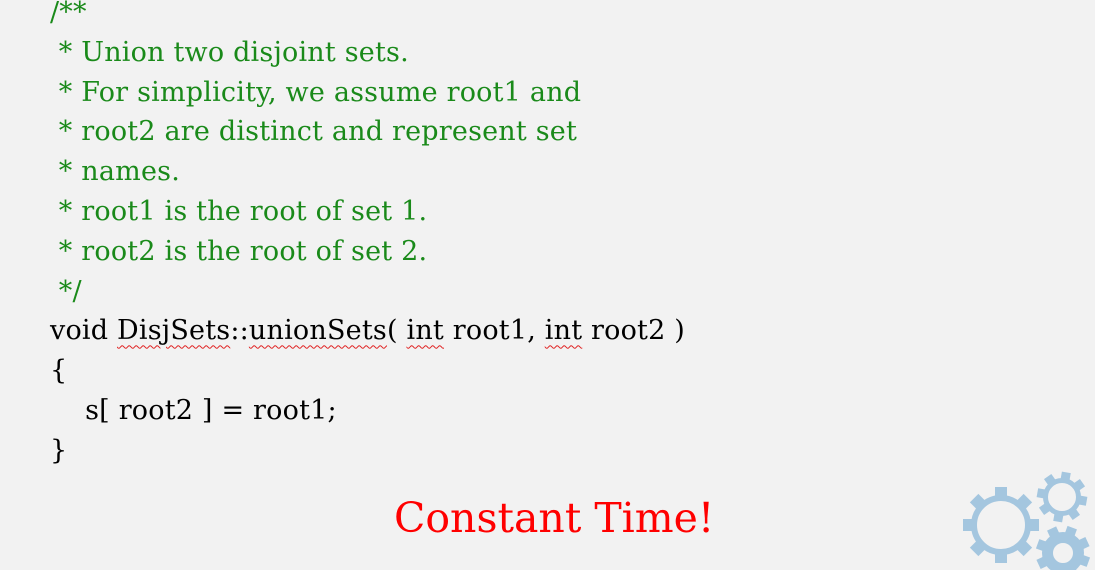 The width and height of the screenshot is (1095, 570). I want to click on gears-icon, so click(1027, 520).